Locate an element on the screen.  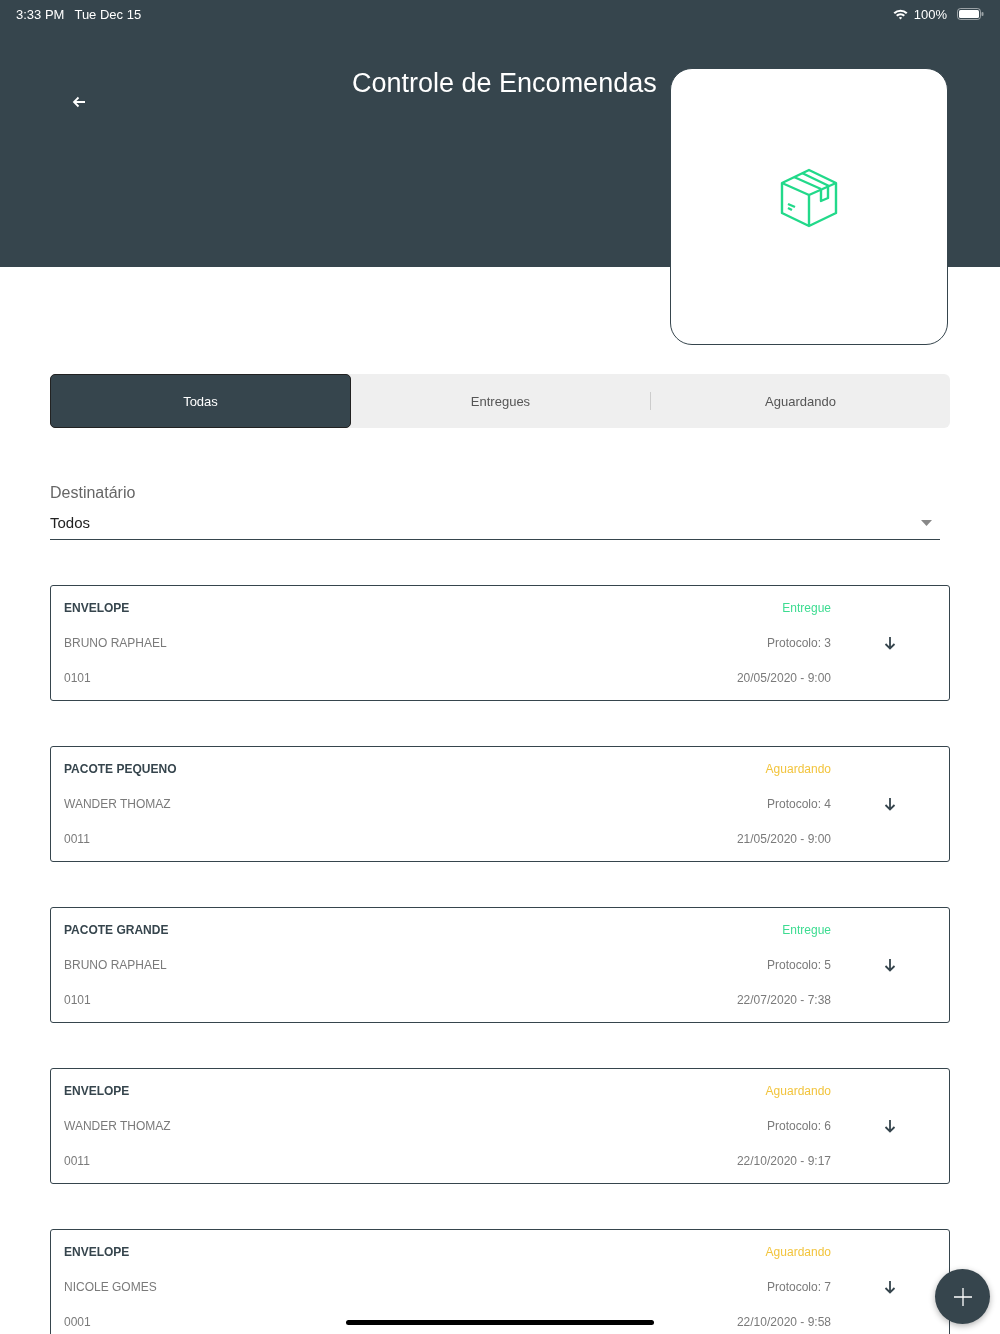
filter-tab: Aguardando is located at coordinates (800, 401).